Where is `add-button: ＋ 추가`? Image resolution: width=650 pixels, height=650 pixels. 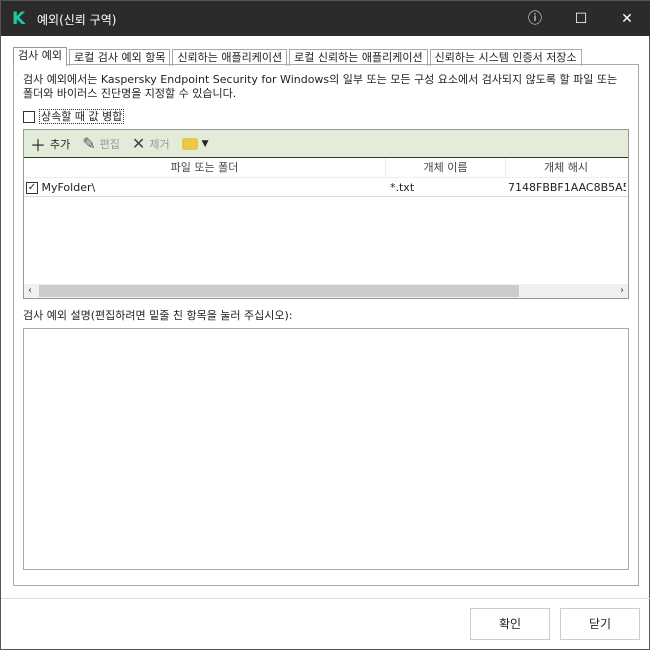
add-button: ＋ 추가 is located at coordinates (50, 144).